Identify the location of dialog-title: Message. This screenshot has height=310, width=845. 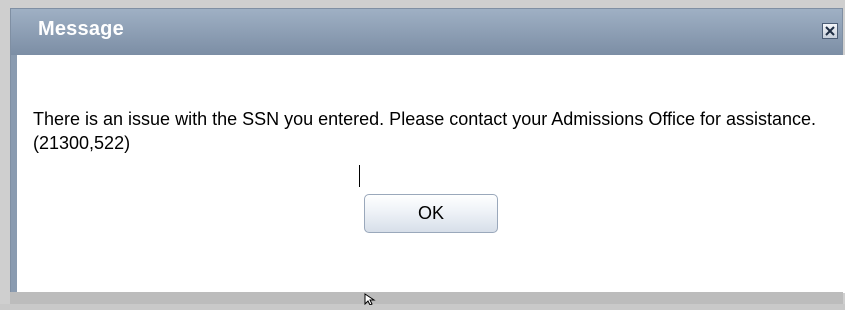
(81, 29).